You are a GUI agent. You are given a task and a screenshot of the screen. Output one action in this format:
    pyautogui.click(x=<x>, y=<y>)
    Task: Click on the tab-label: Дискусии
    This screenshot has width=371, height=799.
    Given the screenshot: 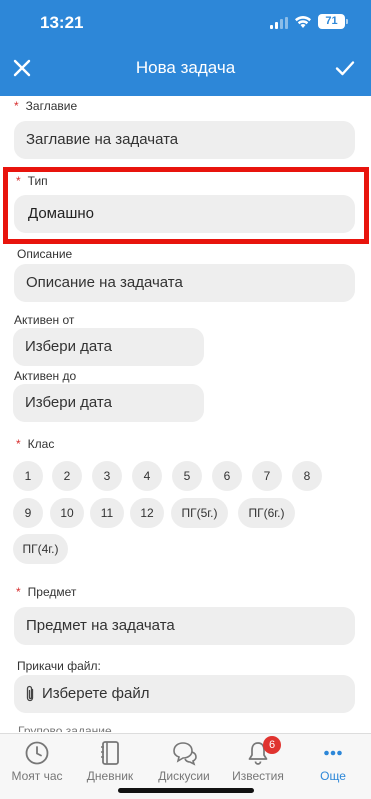 What is the action you would take?
    pyautogui.click(x=184, y=776)
    